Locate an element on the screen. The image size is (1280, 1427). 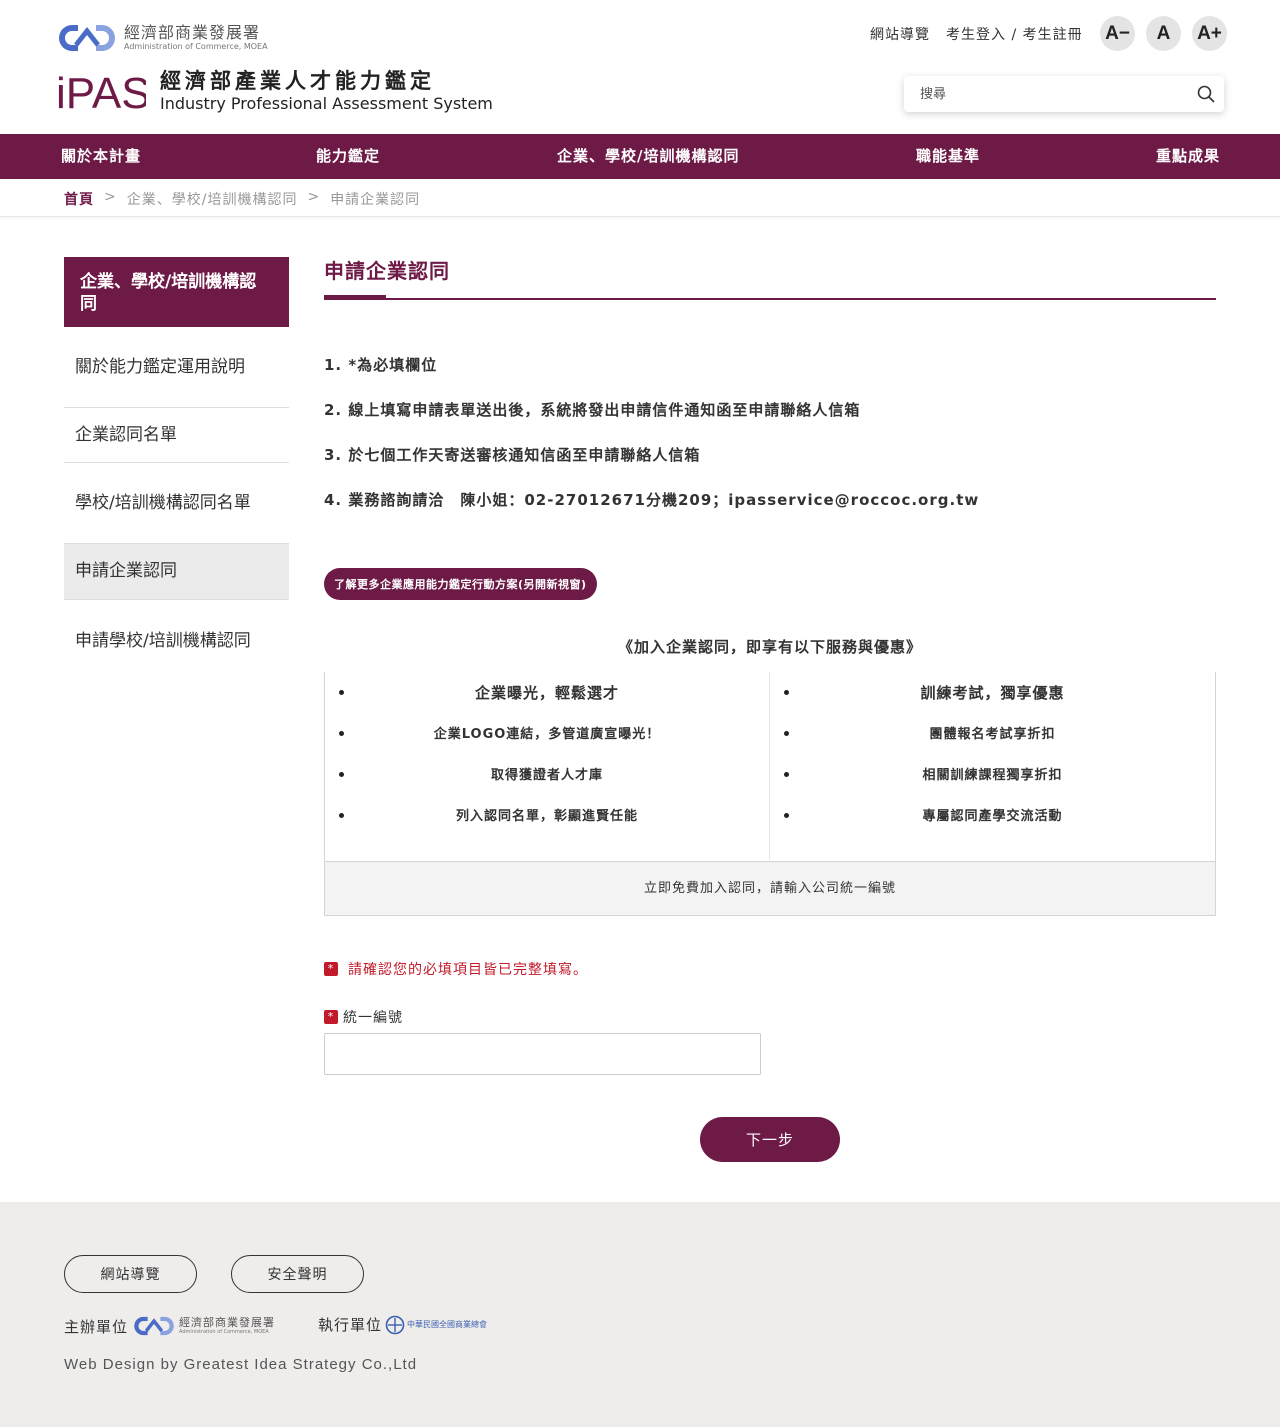
benefit-item-text: 團體報名考試享折扣 is located at coordinates (992, 734).